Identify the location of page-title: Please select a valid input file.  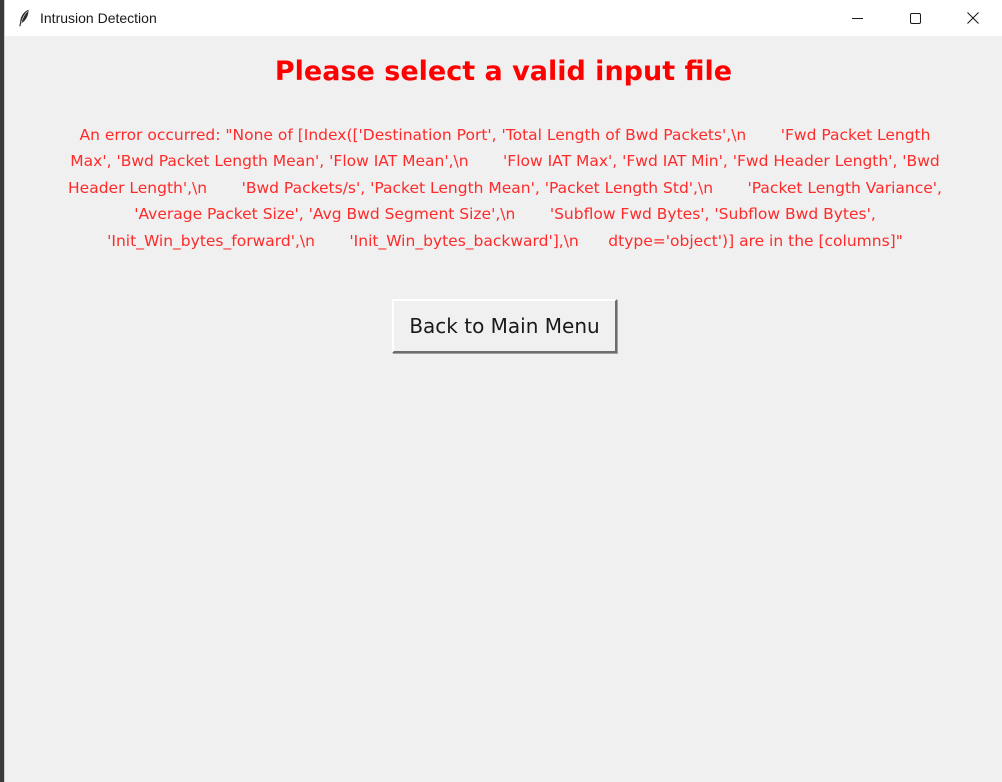
(503, 71).